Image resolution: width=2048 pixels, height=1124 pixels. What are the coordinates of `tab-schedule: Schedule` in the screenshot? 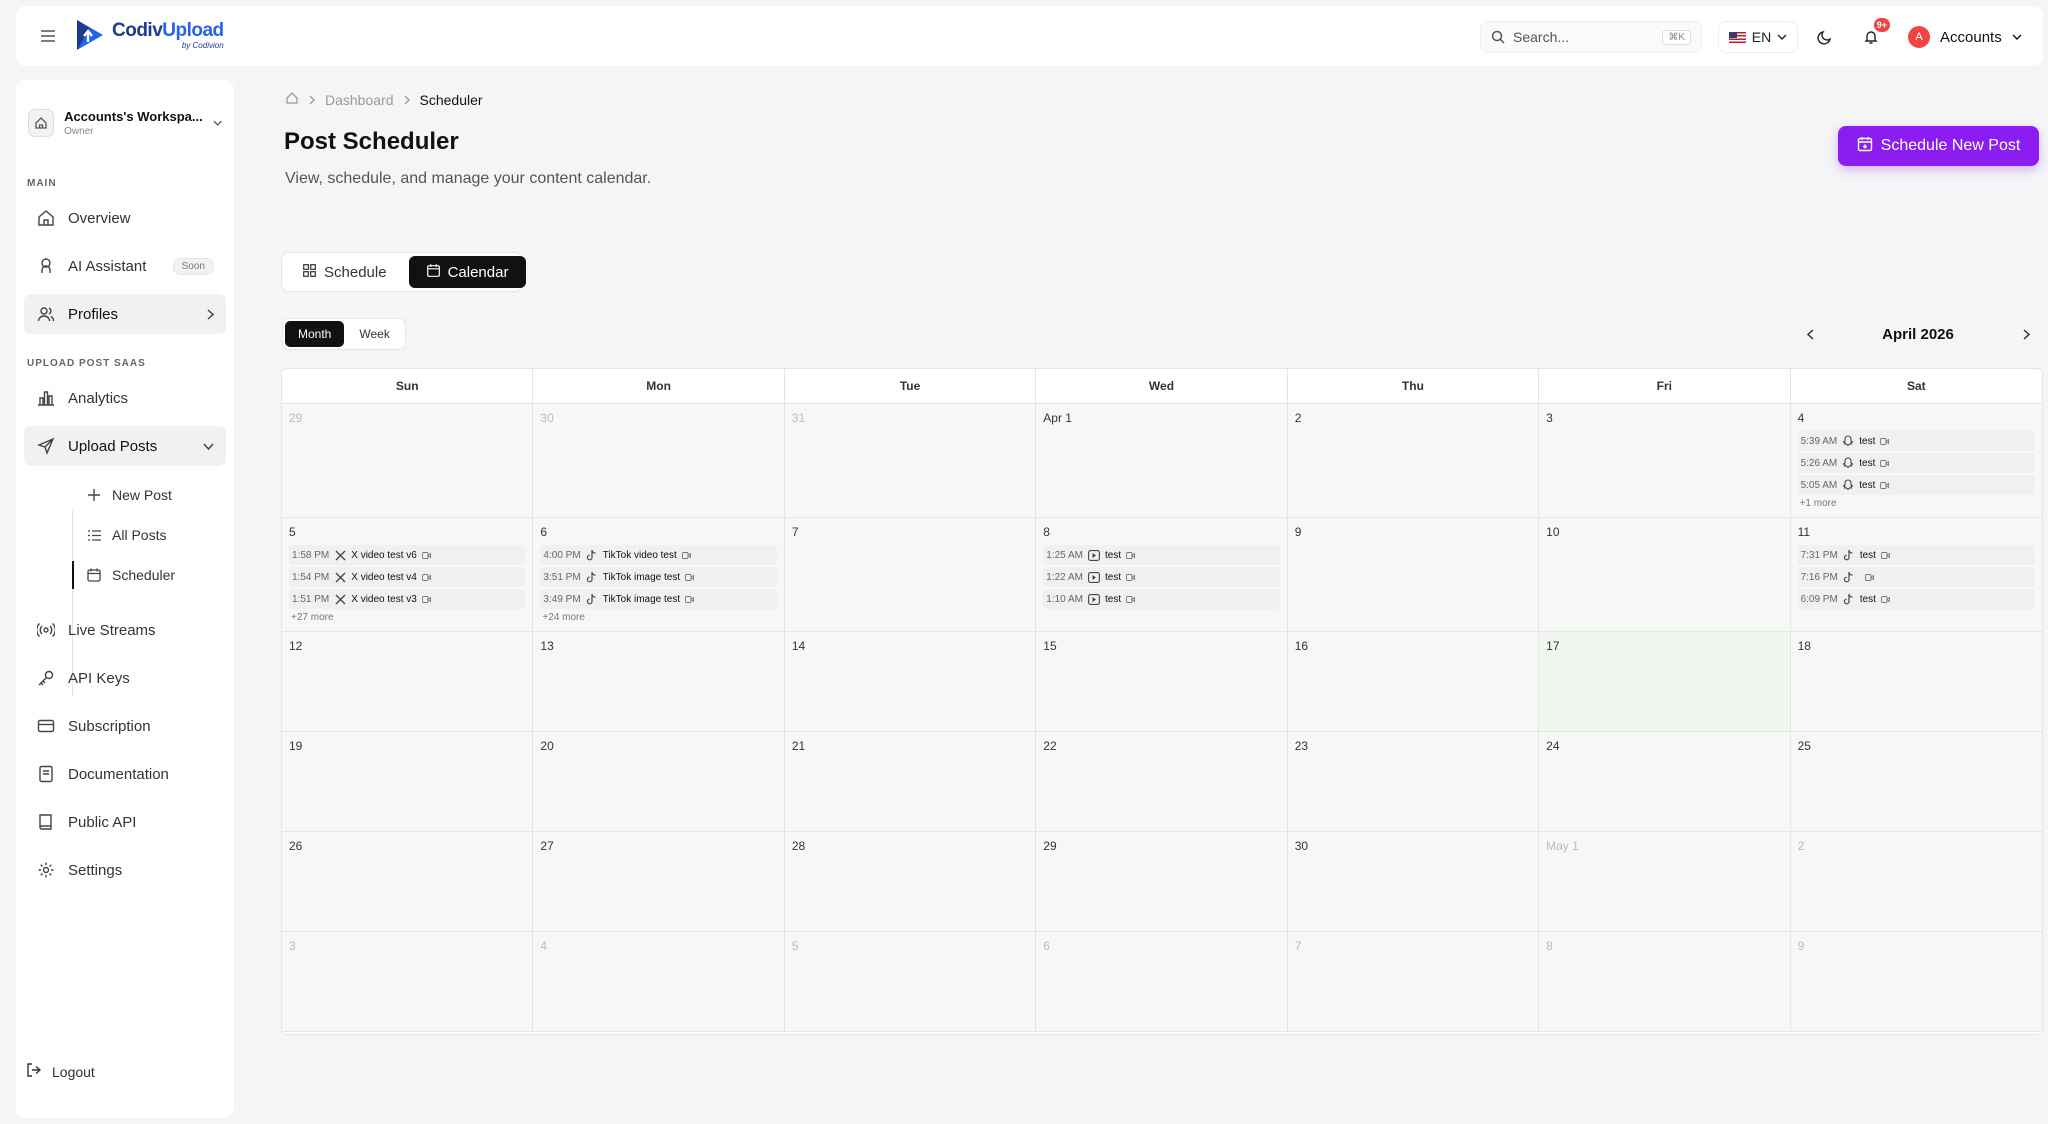 It's located at (345, 272).